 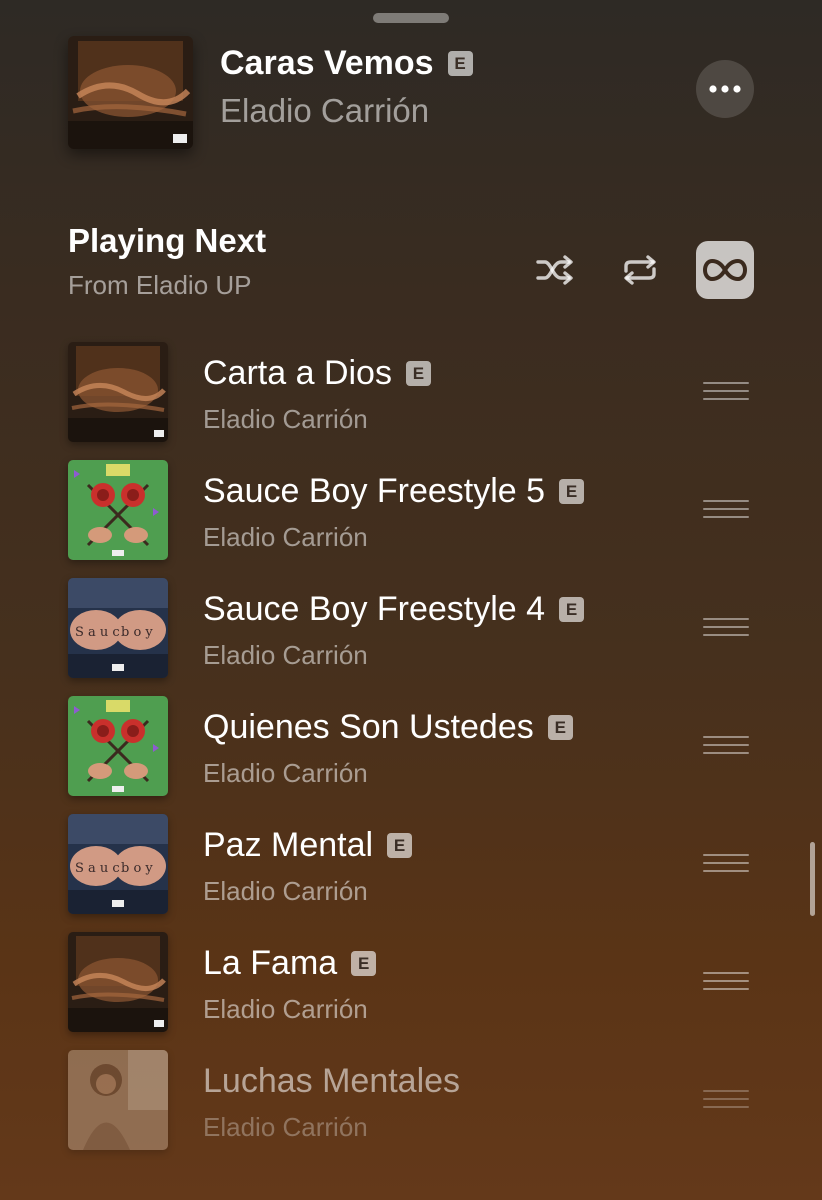 I want to click on now-playing-title: Caras Vemos, so click(x=327, y=63).